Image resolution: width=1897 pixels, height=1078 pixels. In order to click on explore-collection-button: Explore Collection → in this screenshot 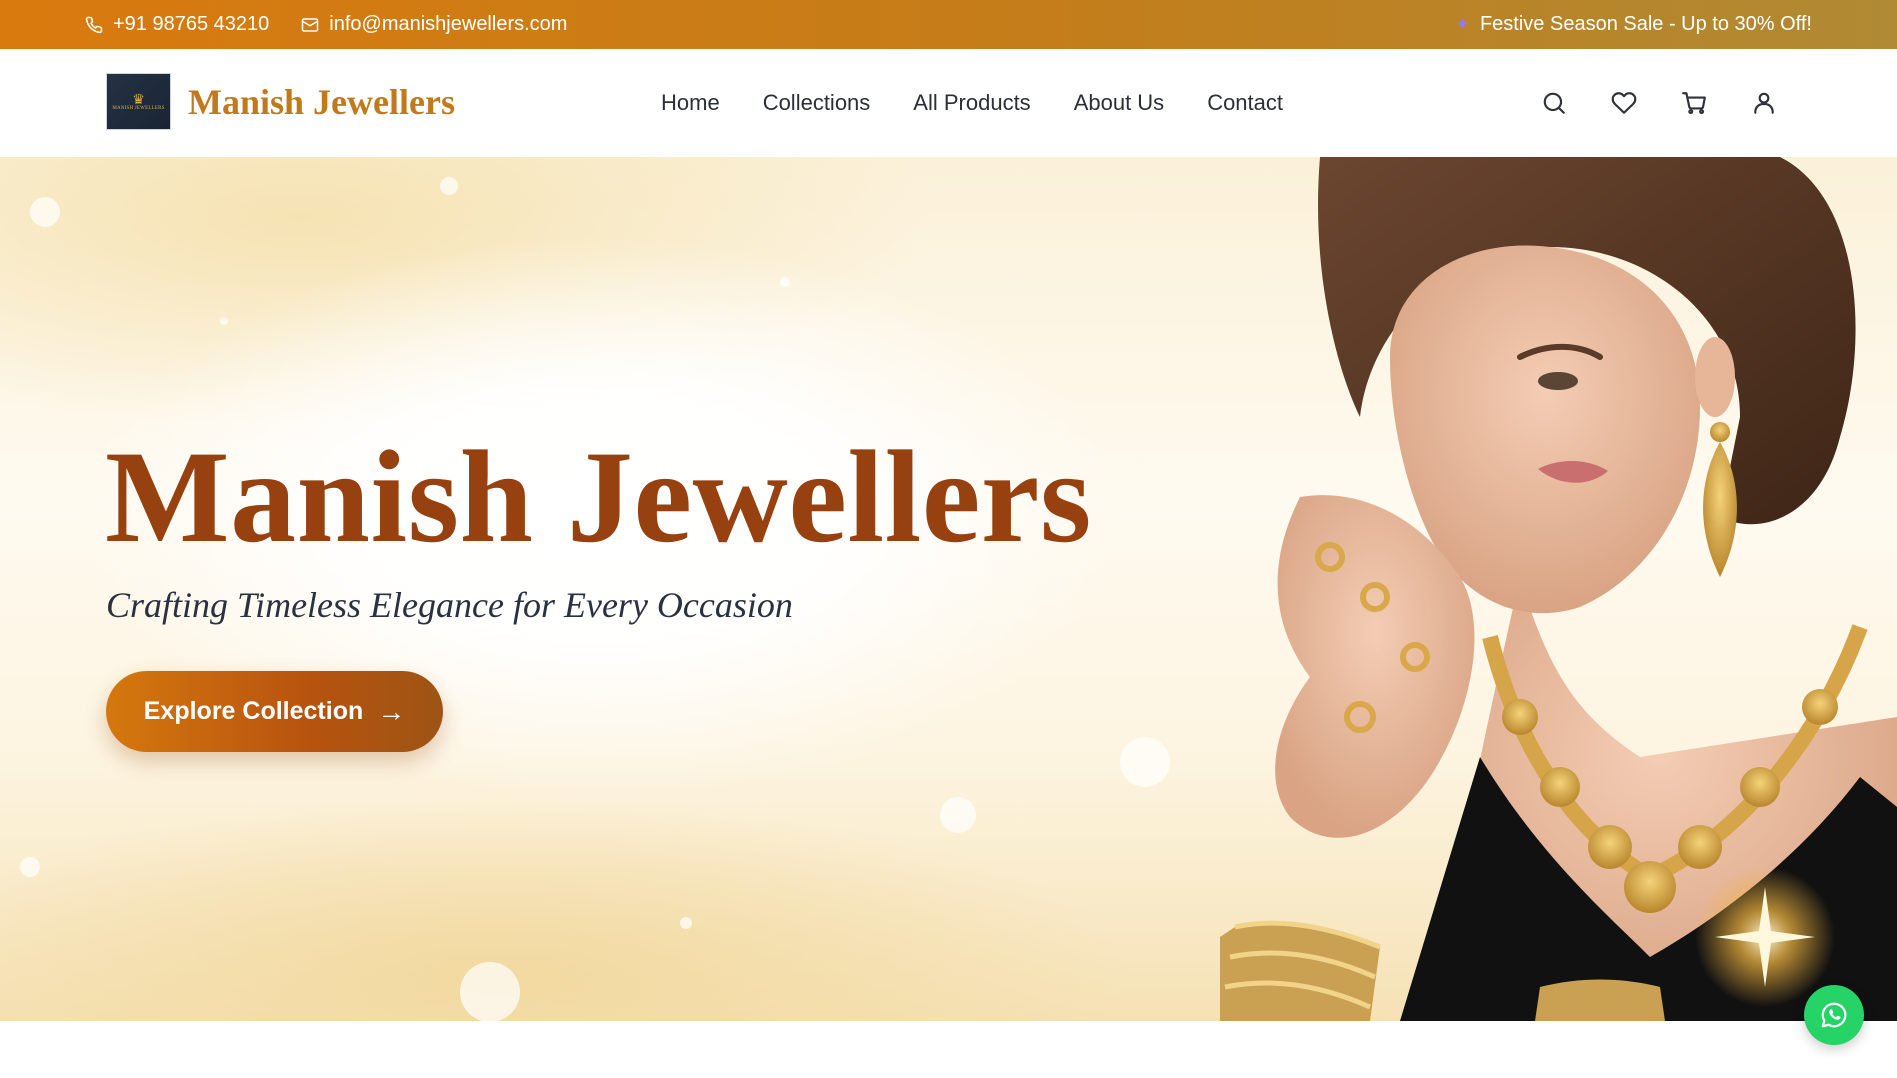, I will do `click(274, 711)`.